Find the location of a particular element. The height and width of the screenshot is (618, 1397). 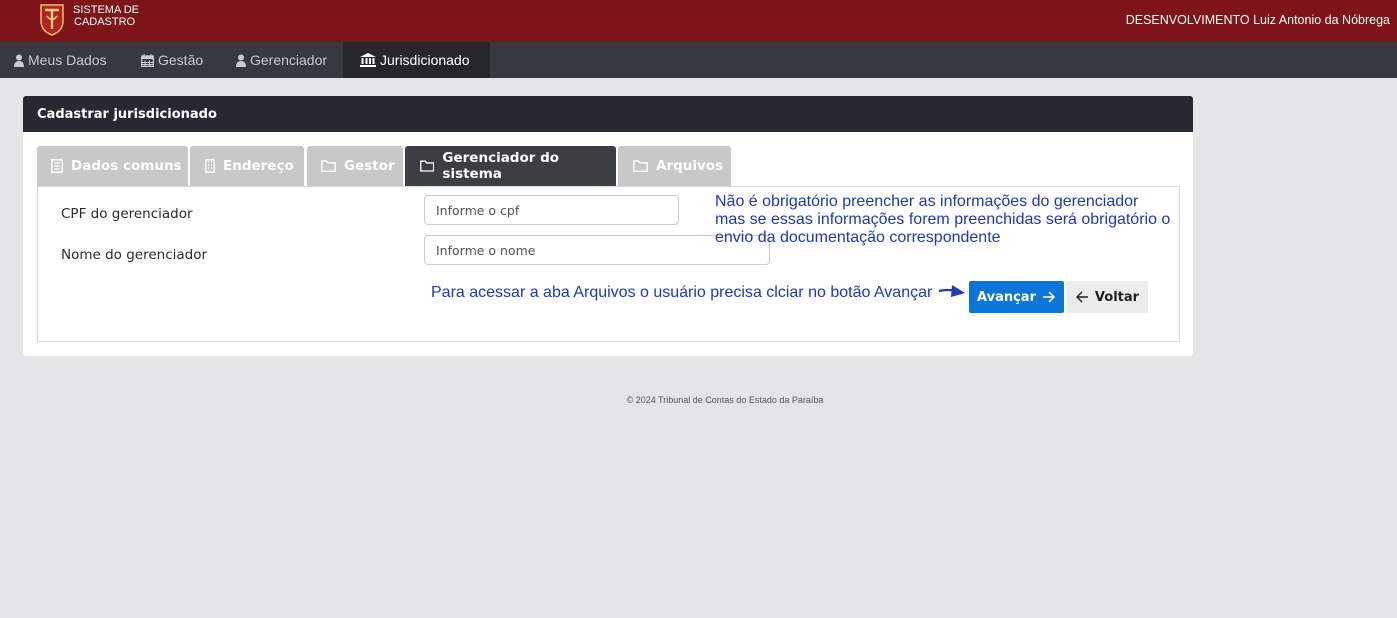

card-title: Cadastrar jurisdicionado is located at coordinates (608, 114).